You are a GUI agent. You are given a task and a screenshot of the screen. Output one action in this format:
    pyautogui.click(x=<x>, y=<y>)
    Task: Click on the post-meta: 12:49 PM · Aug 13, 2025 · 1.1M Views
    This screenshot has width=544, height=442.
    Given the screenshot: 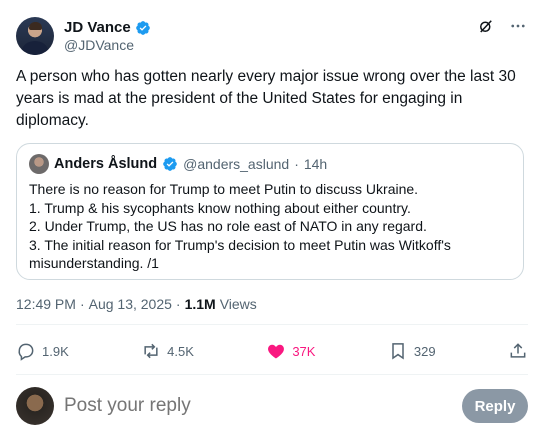 What is the action you would take?
    pyautogui.click(x=136, y=304)
    